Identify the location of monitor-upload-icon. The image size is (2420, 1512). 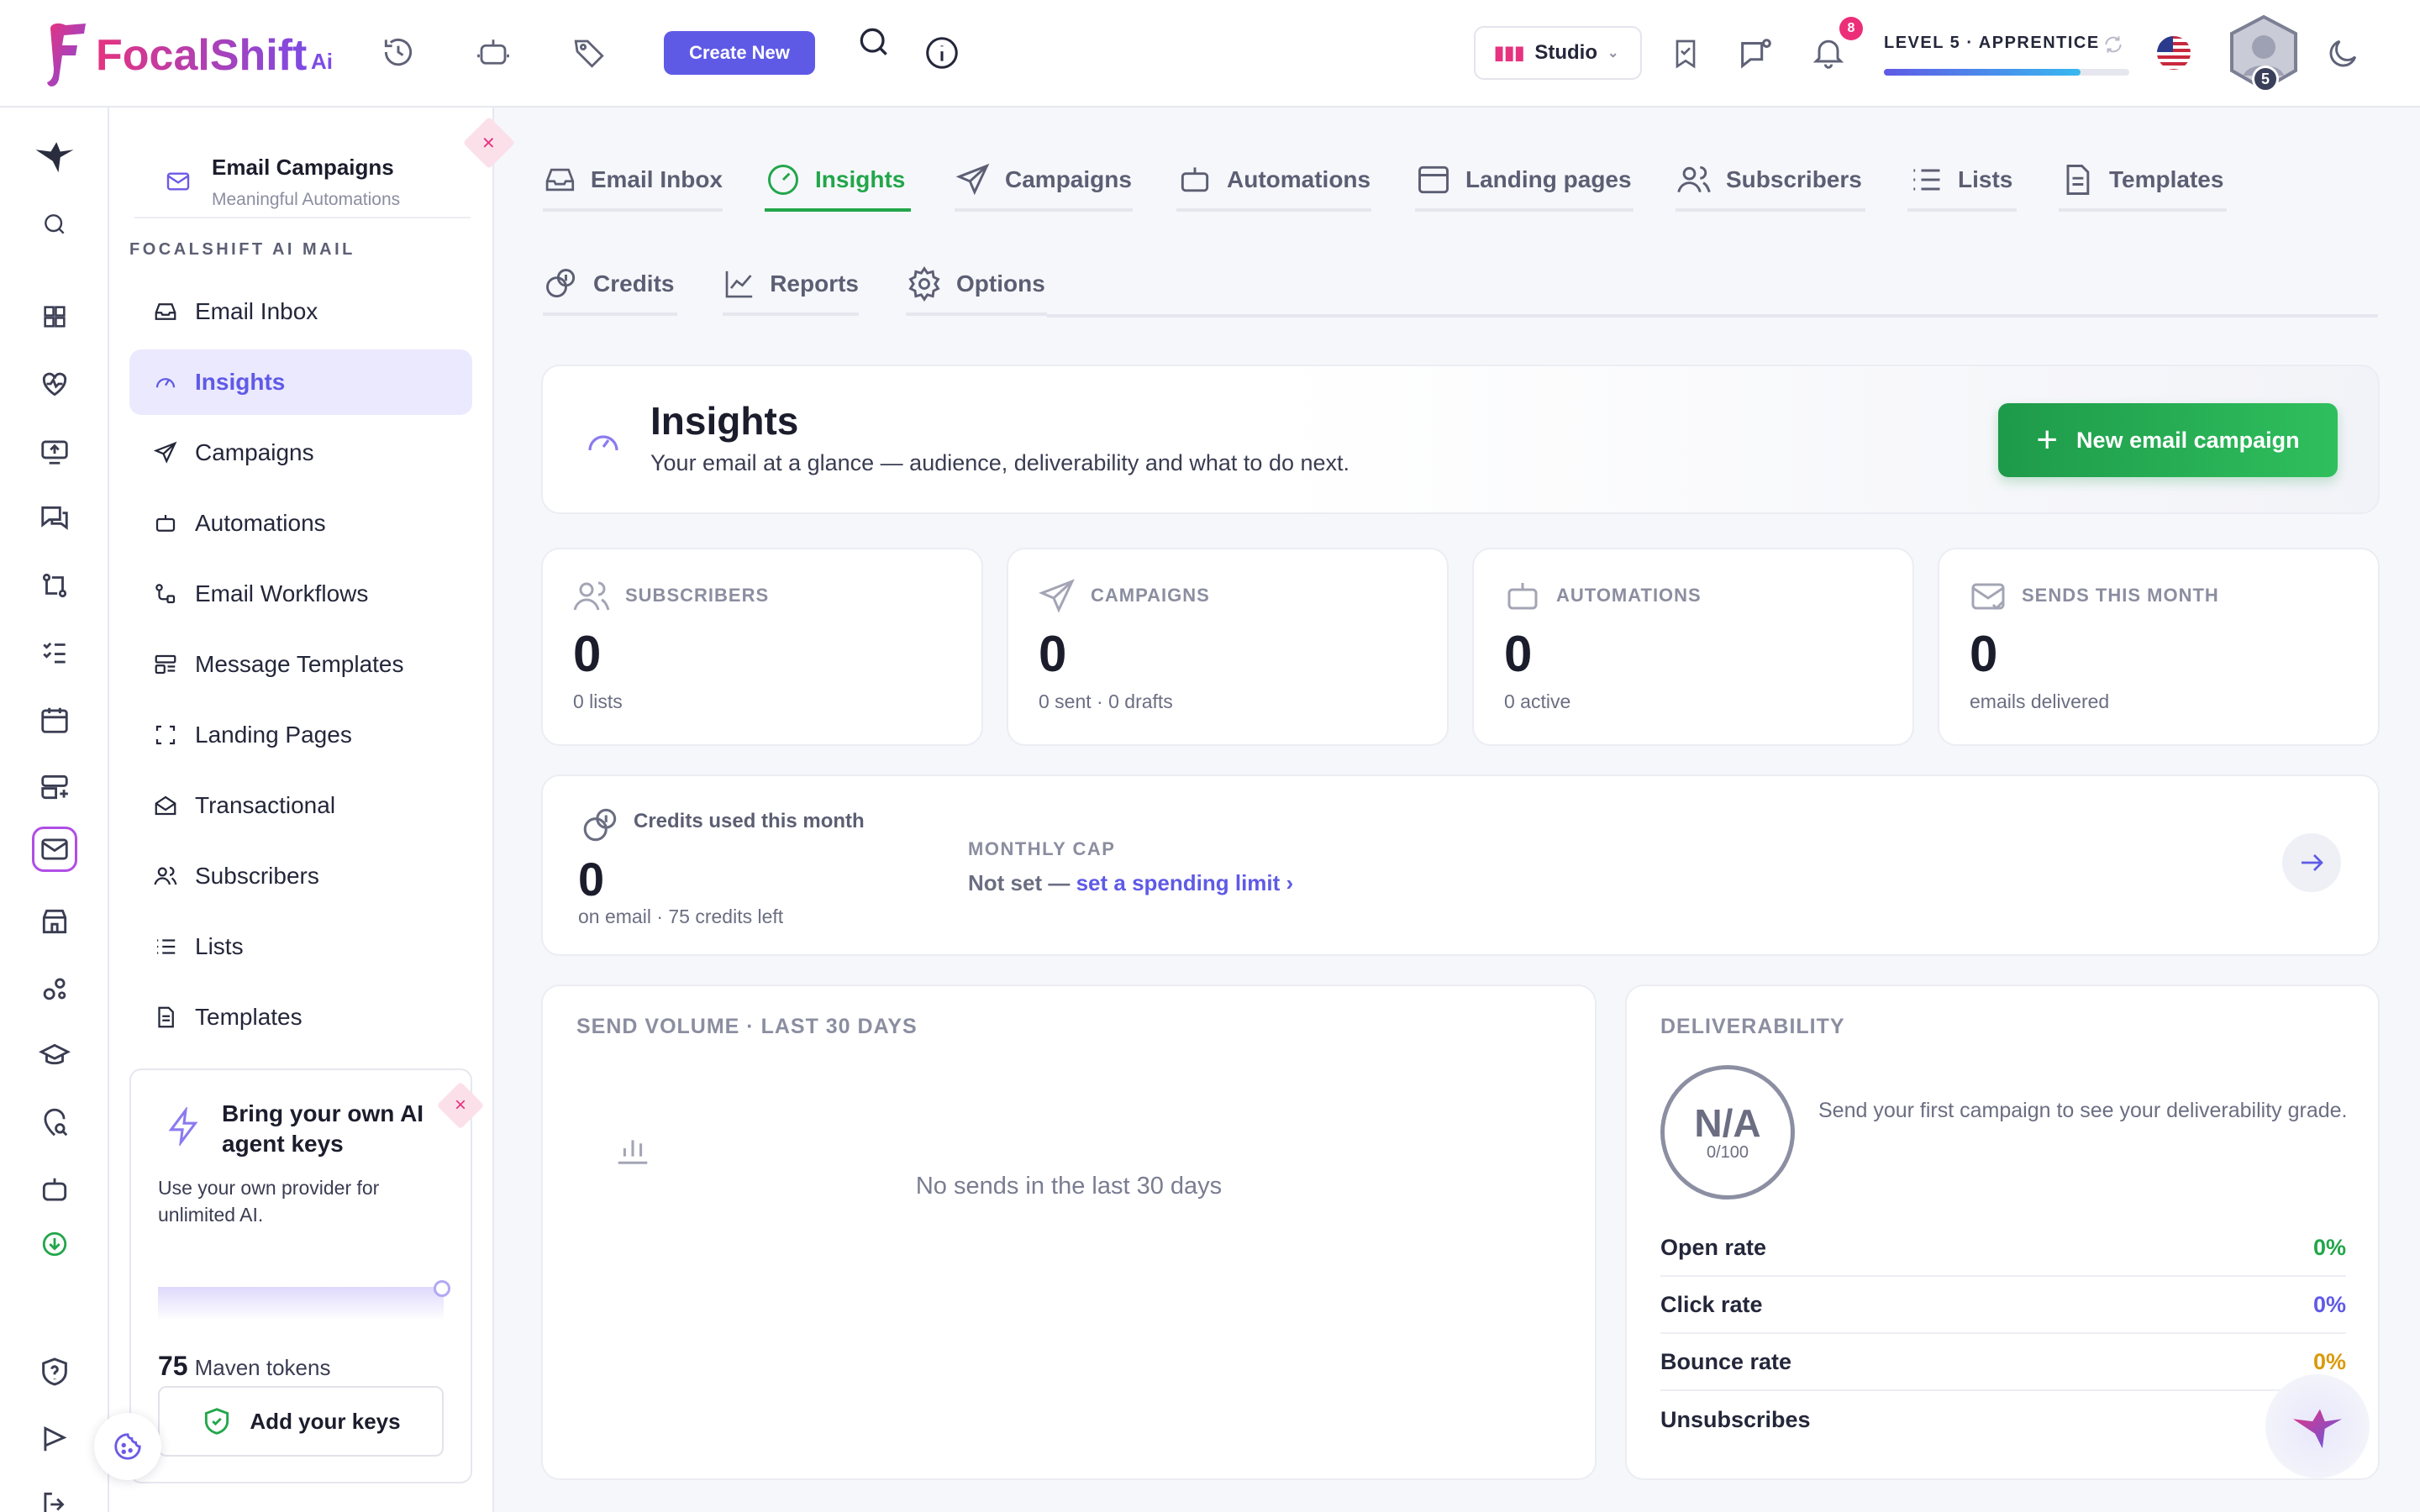
(54, 451).